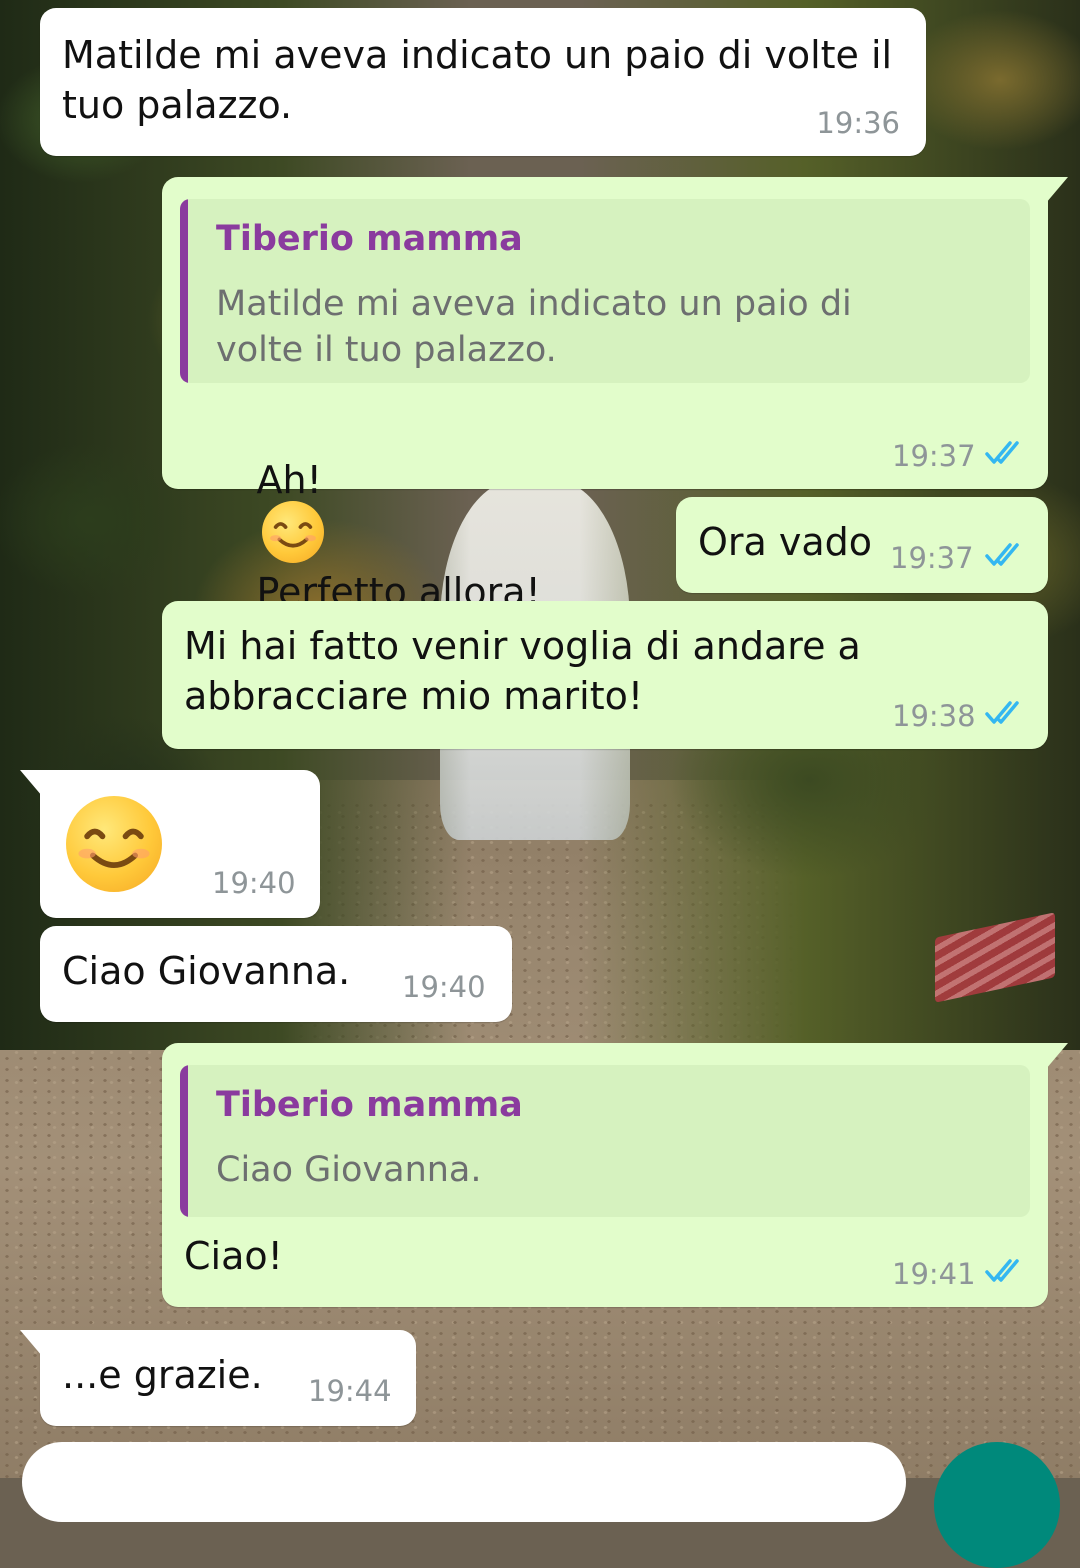 This screenshot has height=1568, width=1080. I want to click on message-time: 19:38, so click(934, 716).